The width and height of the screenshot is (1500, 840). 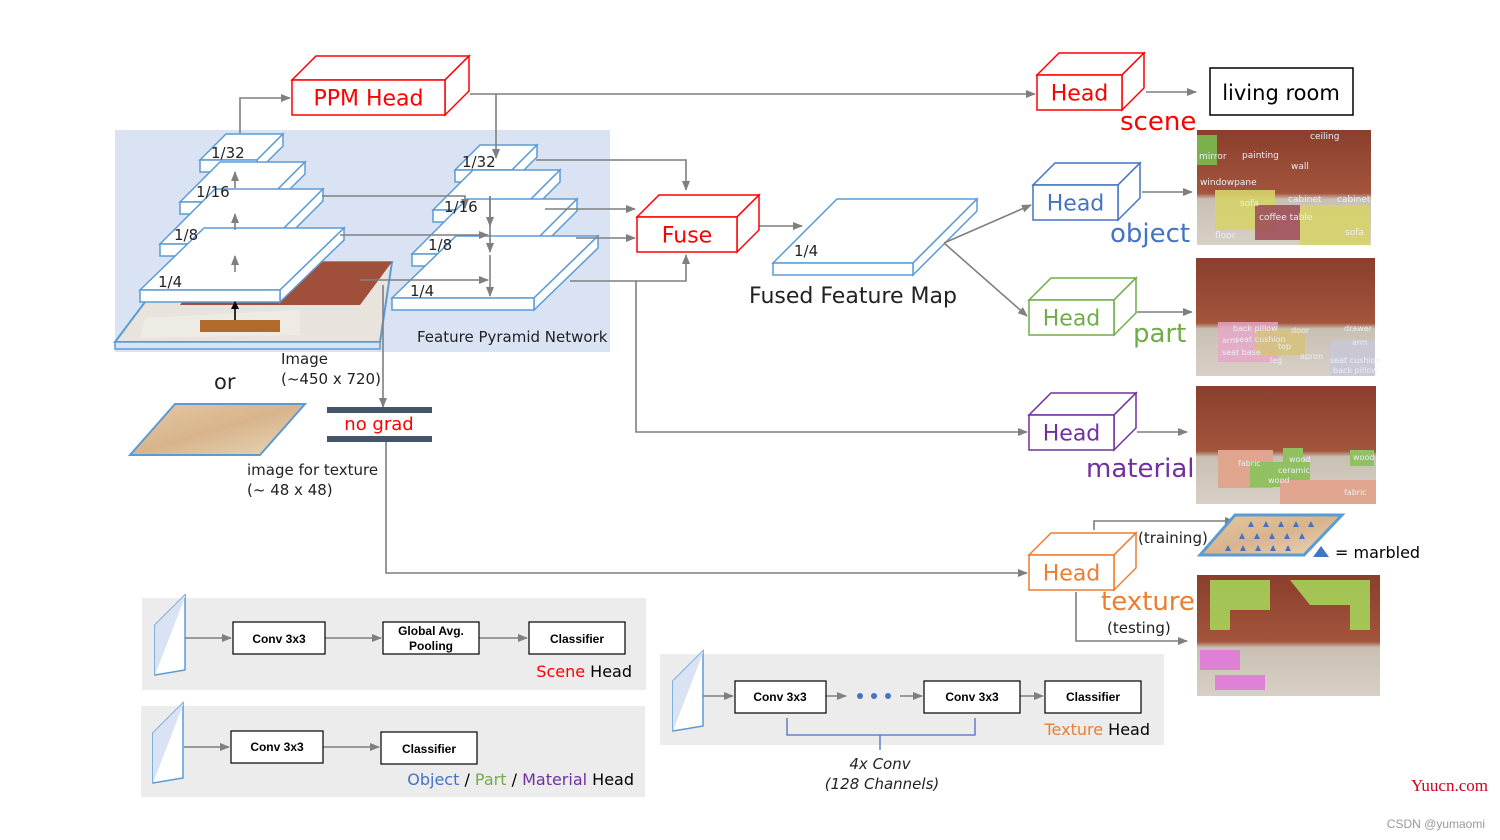 I want to click on segment-label: windowpane, so click(x=1228, y=183).